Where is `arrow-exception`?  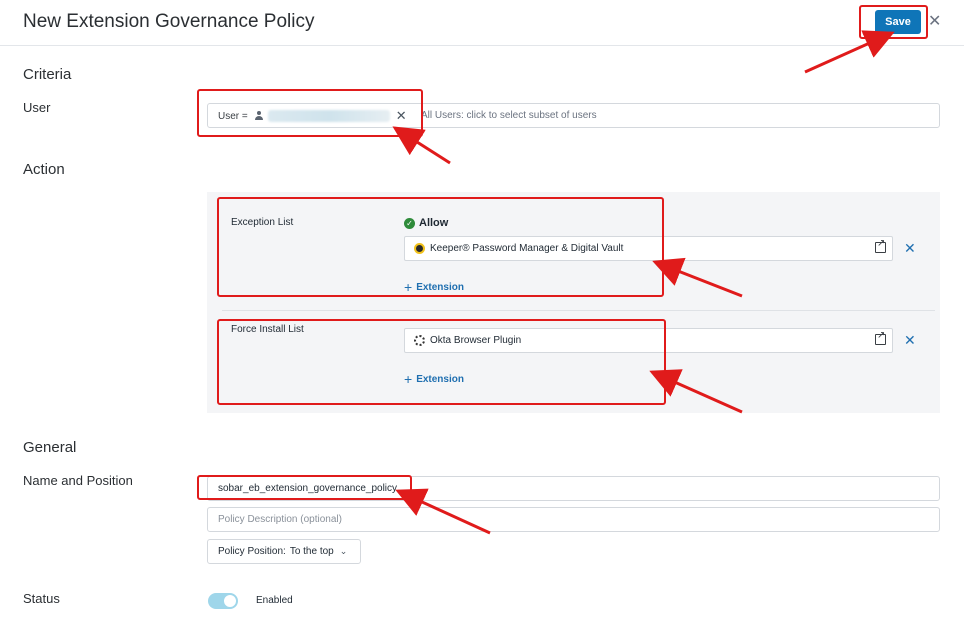
arrow-exception is located at coordinates (697, 277).